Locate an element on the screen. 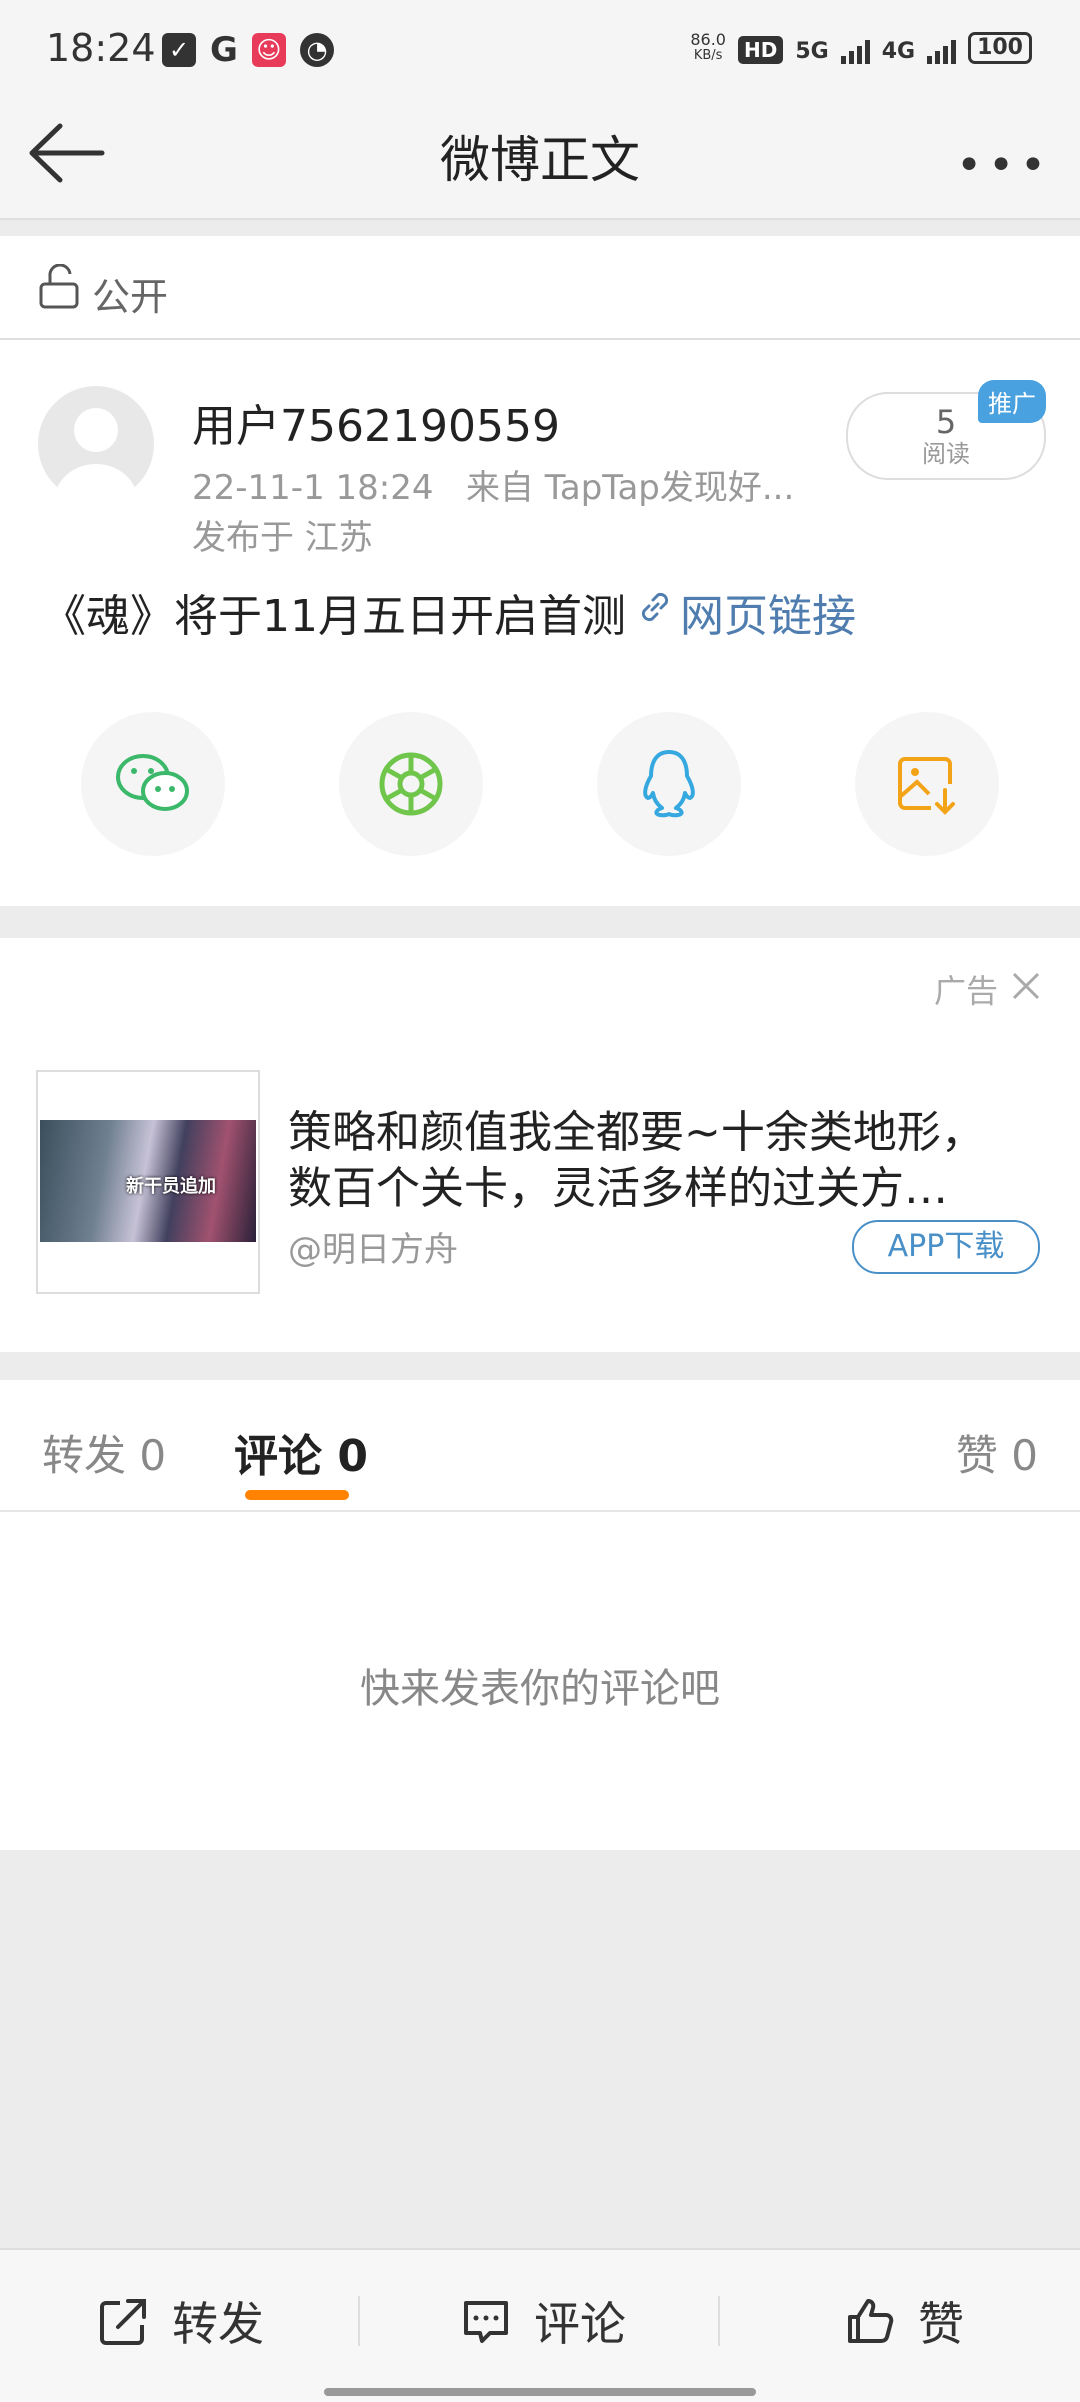  comment-bubble-icon is located at coordinates (486, 2322).